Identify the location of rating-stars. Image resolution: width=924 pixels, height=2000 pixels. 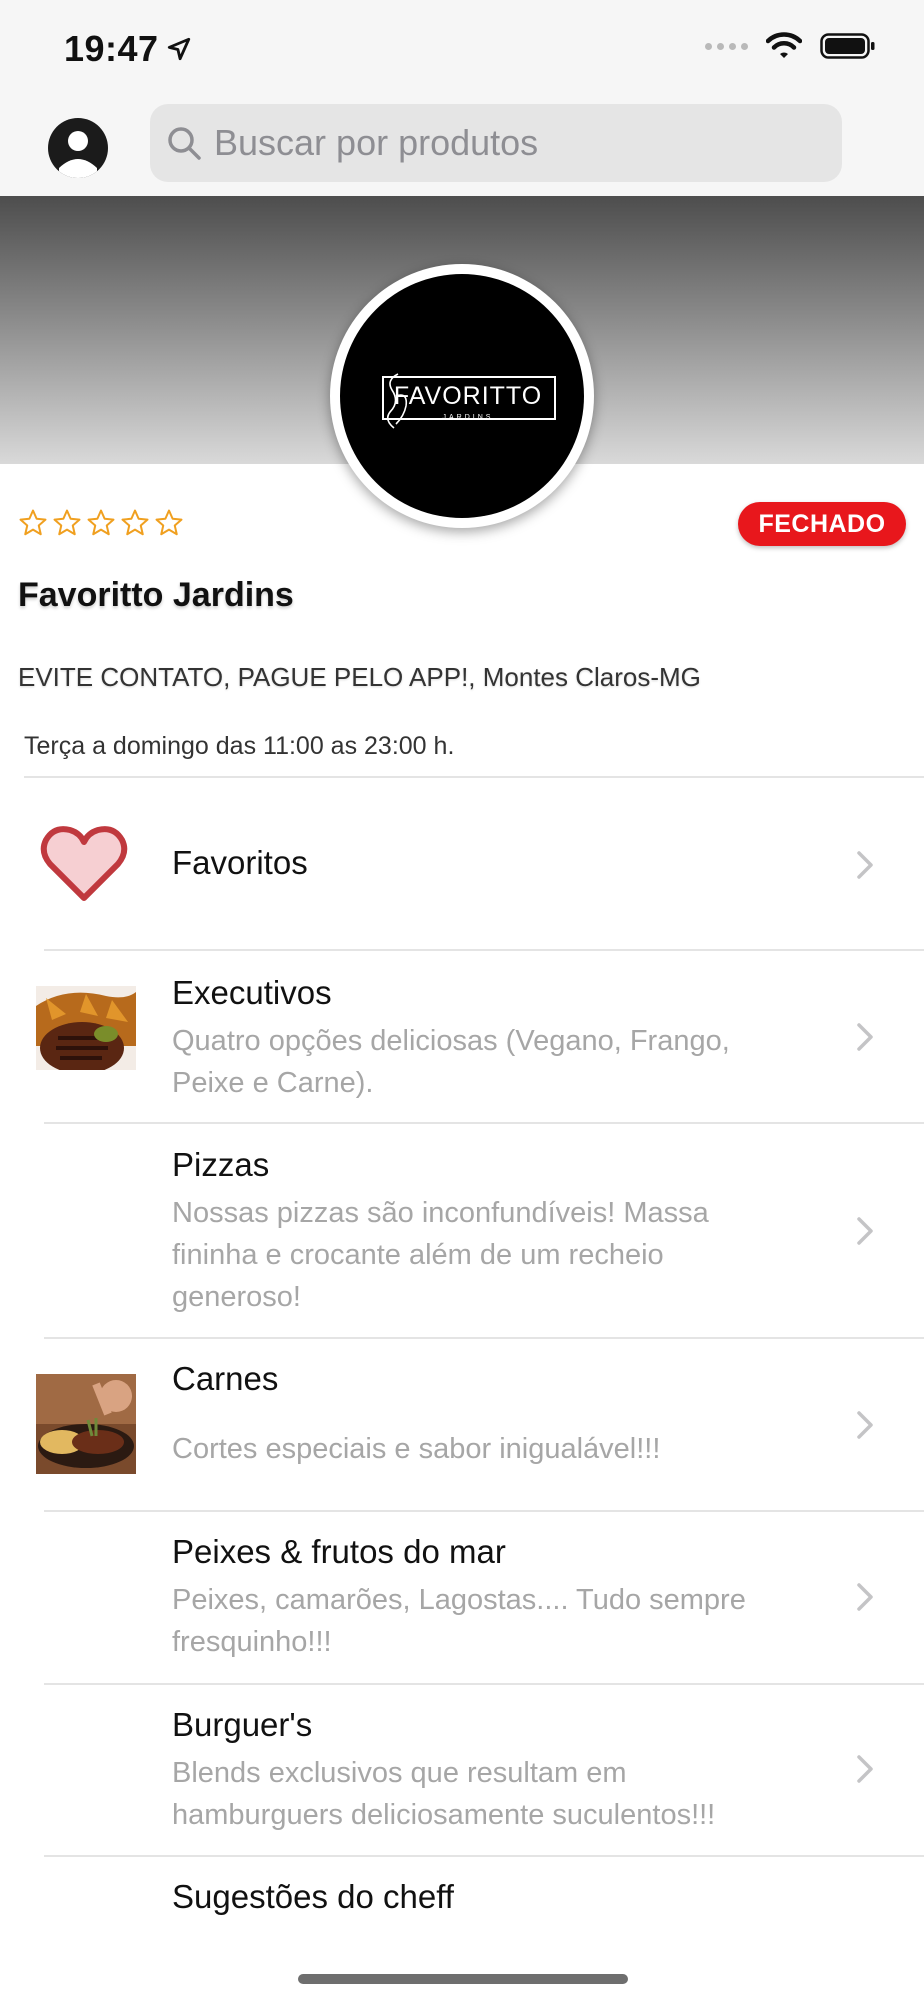
(101, 523).